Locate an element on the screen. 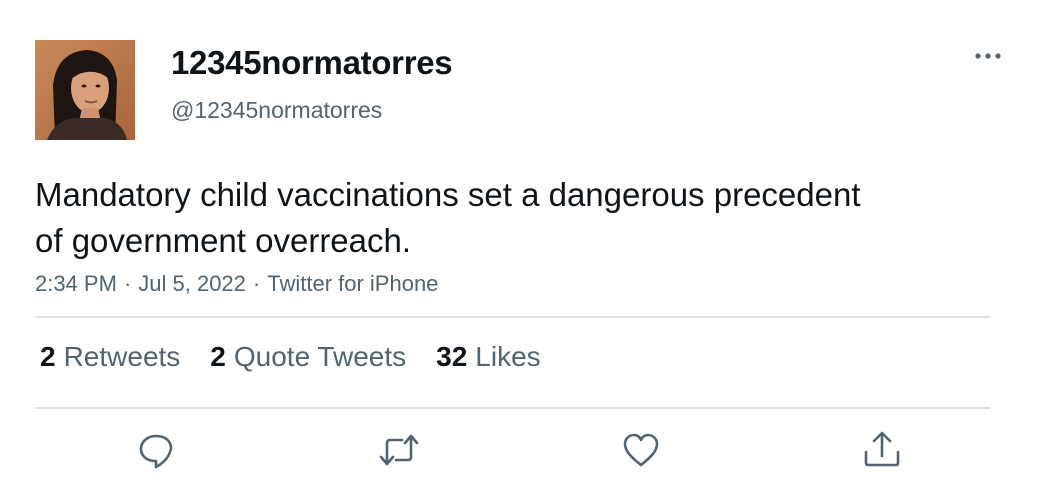  quote-tweets-label: Quote Tweets is located at coordinates (320, 356).